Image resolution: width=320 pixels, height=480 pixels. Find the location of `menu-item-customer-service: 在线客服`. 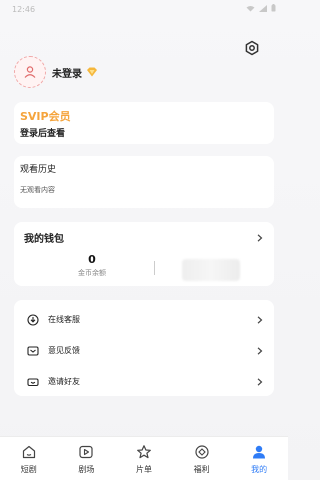

menu-item-customer-service: 在线客服 is located at coordinates (144, 319).